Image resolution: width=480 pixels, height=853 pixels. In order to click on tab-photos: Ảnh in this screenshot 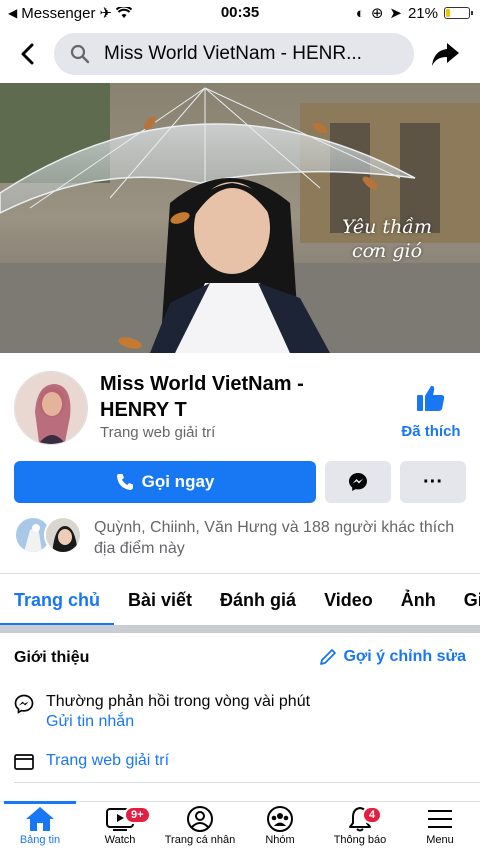, I will do `click(418, 600)`.